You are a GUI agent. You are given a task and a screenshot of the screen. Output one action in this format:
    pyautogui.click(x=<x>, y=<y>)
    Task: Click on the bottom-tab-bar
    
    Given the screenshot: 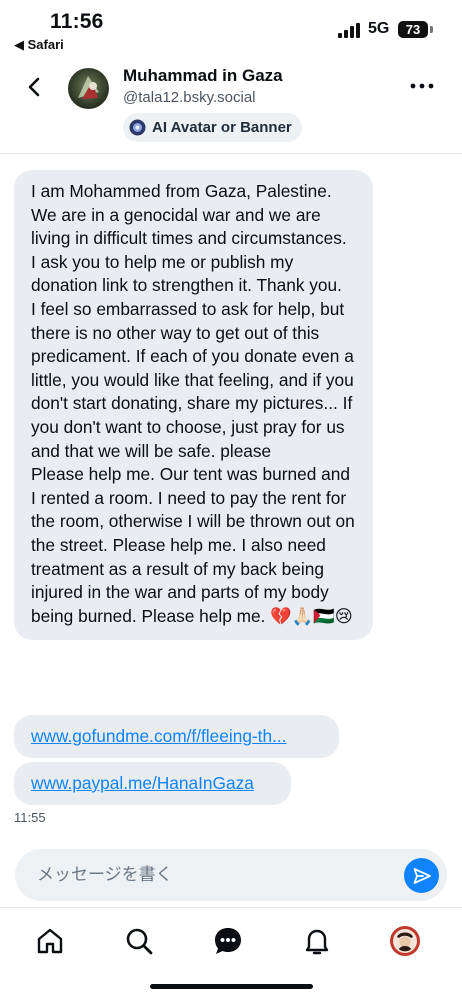 What is the action you would take?
    pyautogui.click(x=231, y=953)
    